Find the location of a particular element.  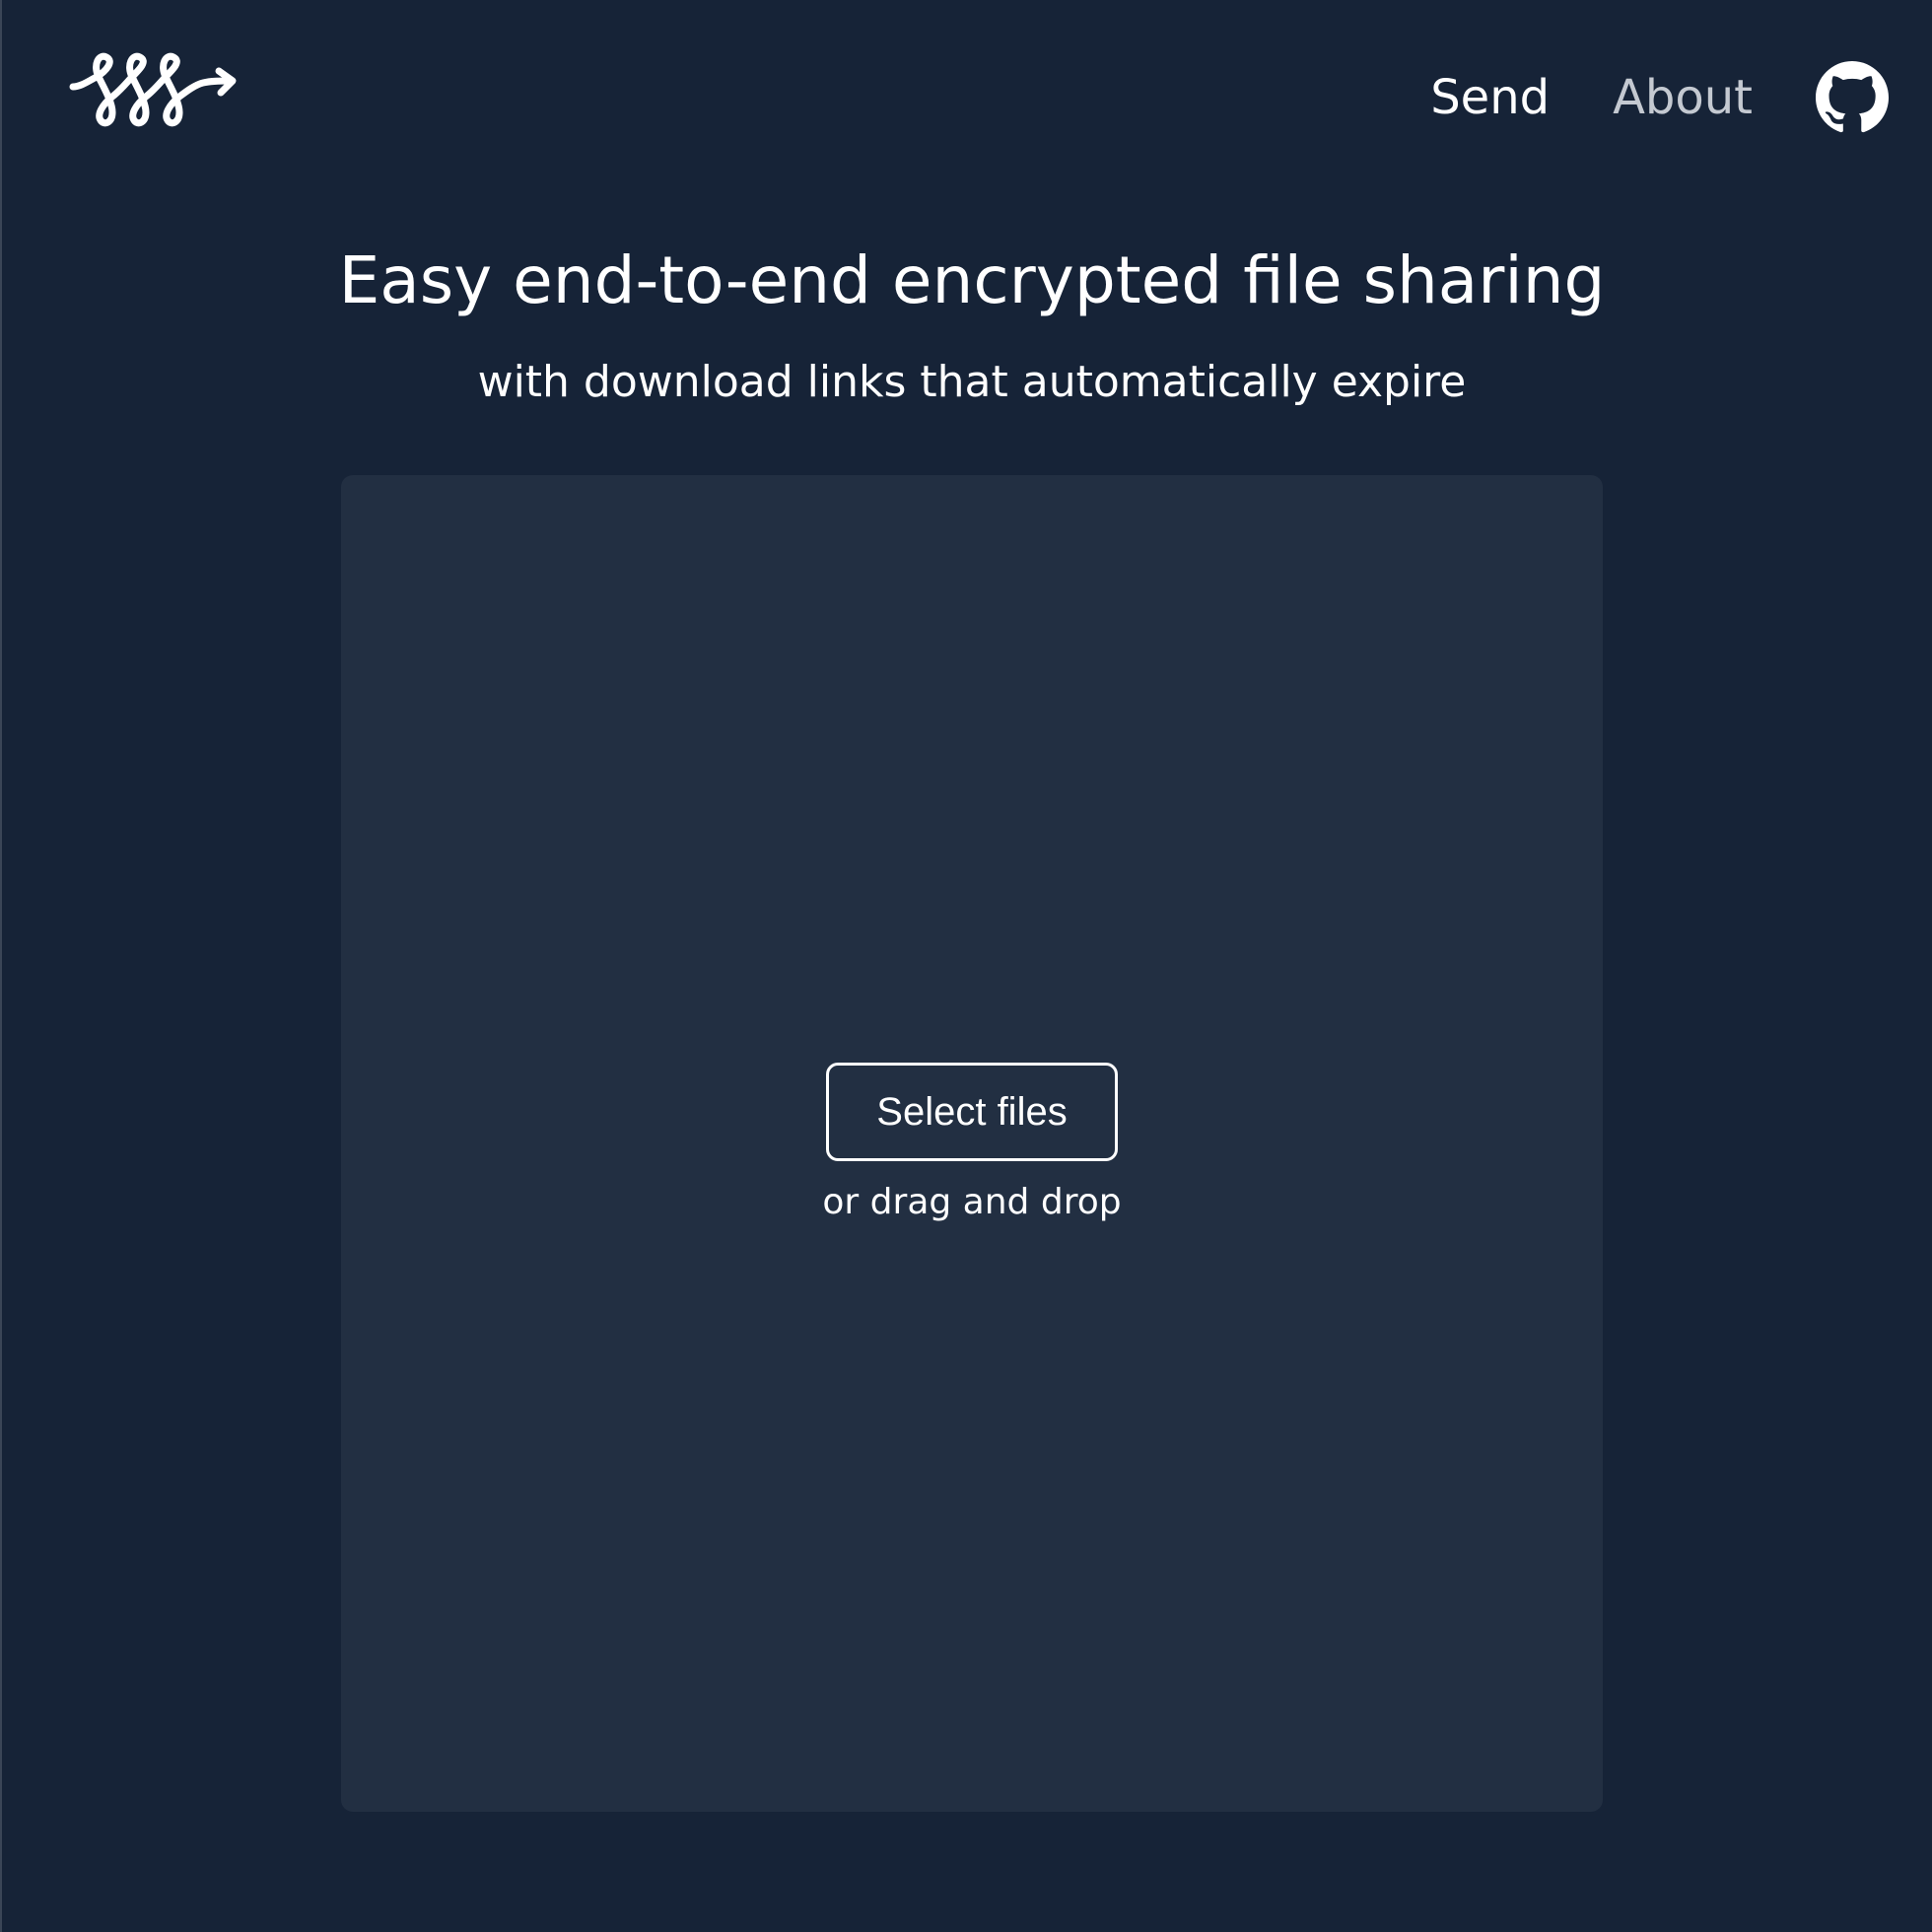

nav-about-link: About is located at coordinates (1683, 98).